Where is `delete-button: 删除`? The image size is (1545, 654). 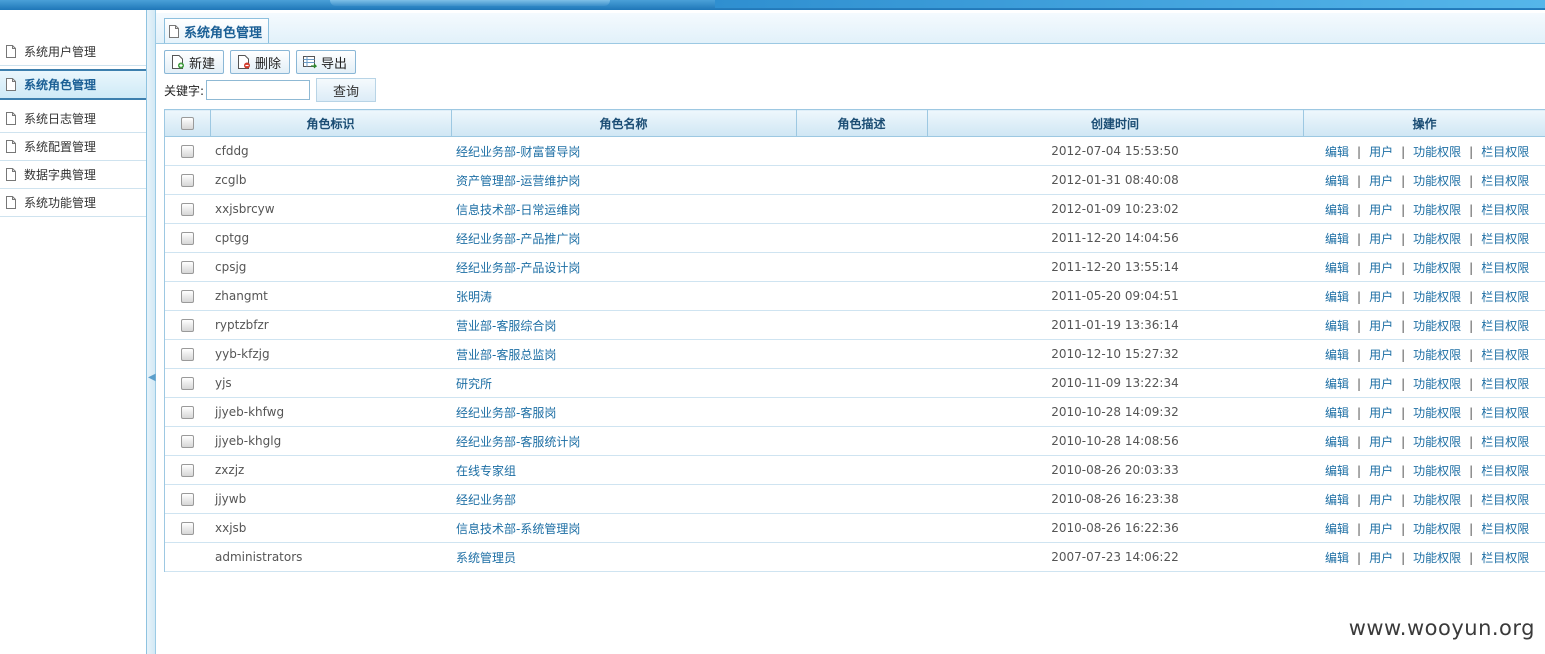
delete-button: 删除 is located at coordinates (260, 62).